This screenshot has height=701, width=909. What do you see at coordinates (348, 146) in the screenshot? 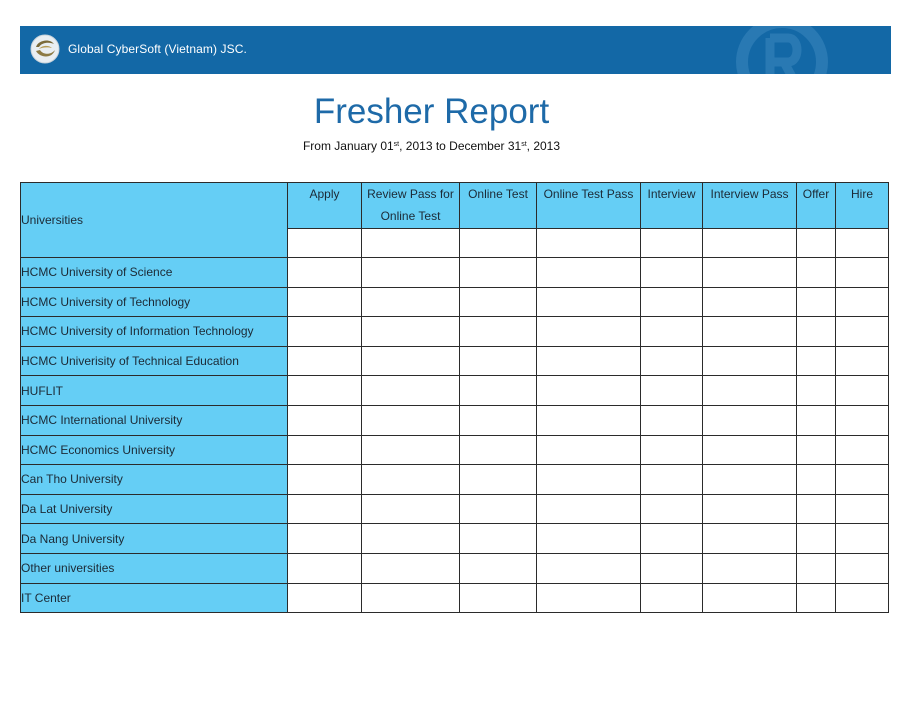
I see `date-range-prefix: From January 01` at bounding box center [348, 146].